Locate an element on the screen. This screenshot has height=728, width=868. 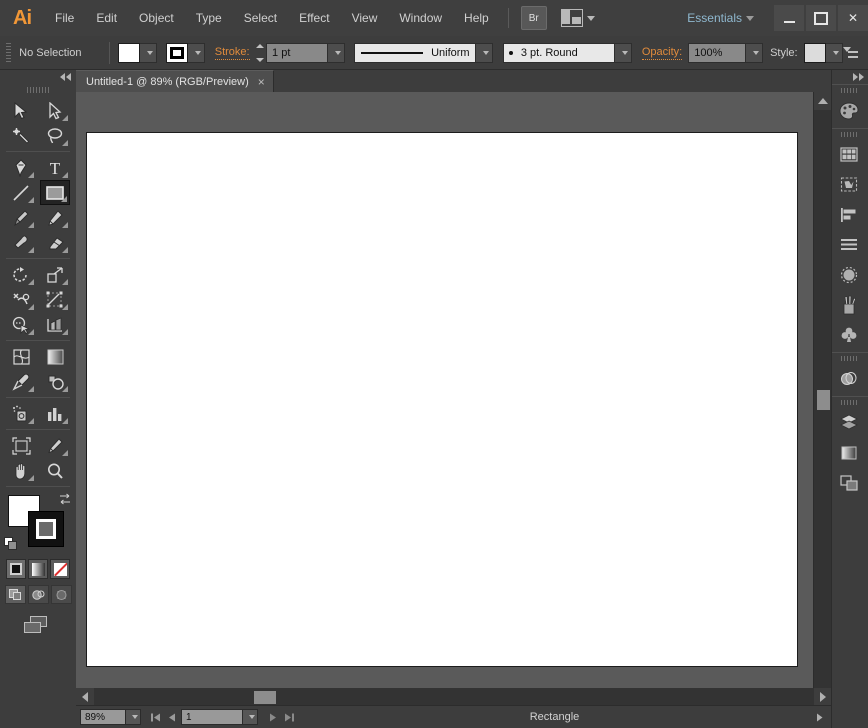
stroke-swatch is located at coordinates (176, 52).